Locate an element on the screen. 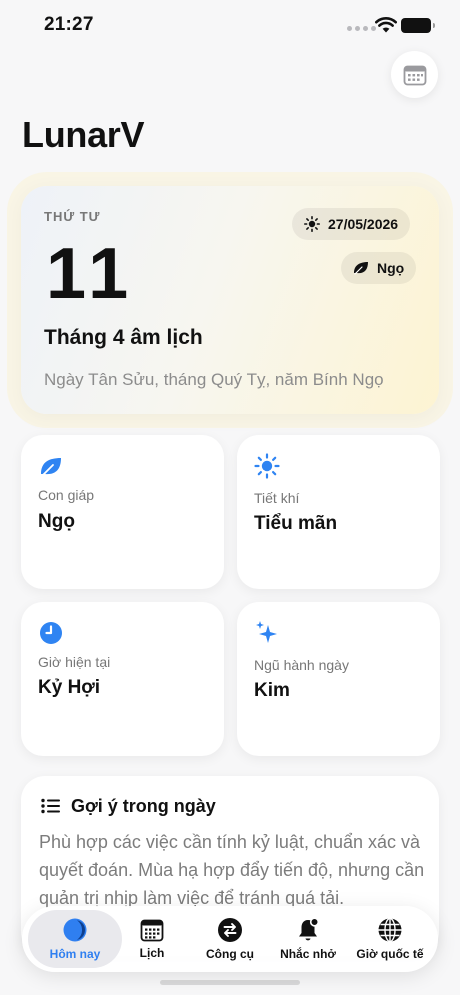 This screenshot has height=995, width=460. tile-label: Tiết khí is located at coordinates (277, 498).